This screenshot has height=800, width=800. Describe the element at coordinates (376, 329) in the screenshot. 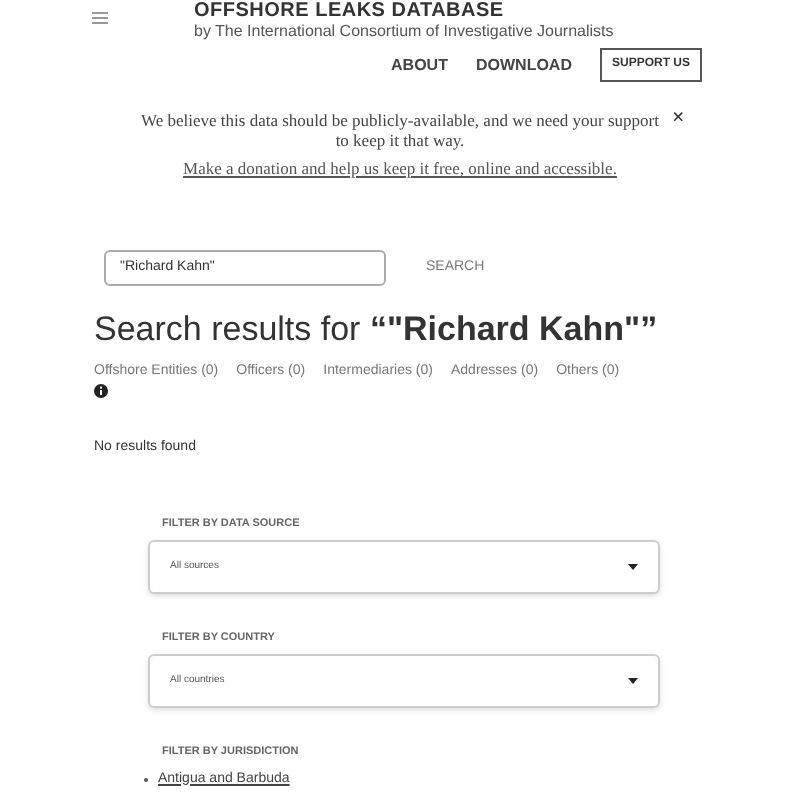

I see `results-heading: Search results for “"Richard Kahn"”` at that location.